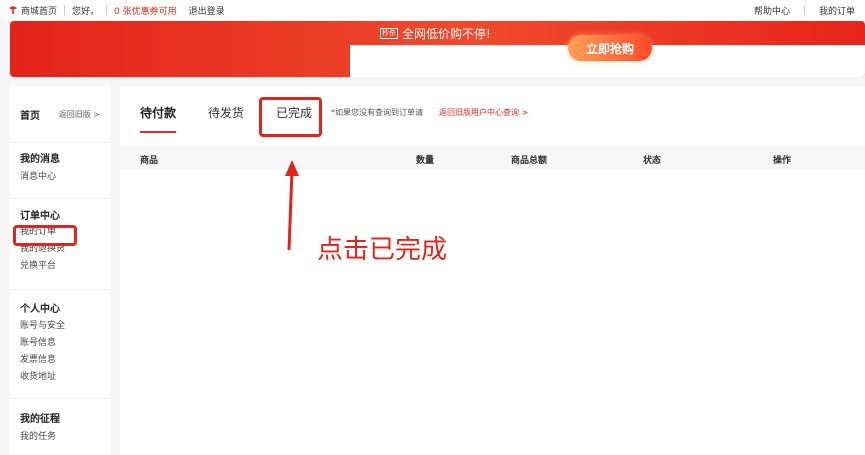  Describe the element at coordinates (149, 161) in the screenshot. I see `column-header-product: 商品` at that location.